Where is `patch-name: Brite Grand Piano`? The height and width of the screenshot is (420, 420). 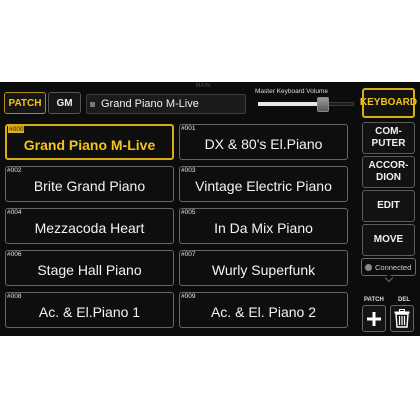
patch-name: Brite Grand Piano is located at coordinates (89, 186).